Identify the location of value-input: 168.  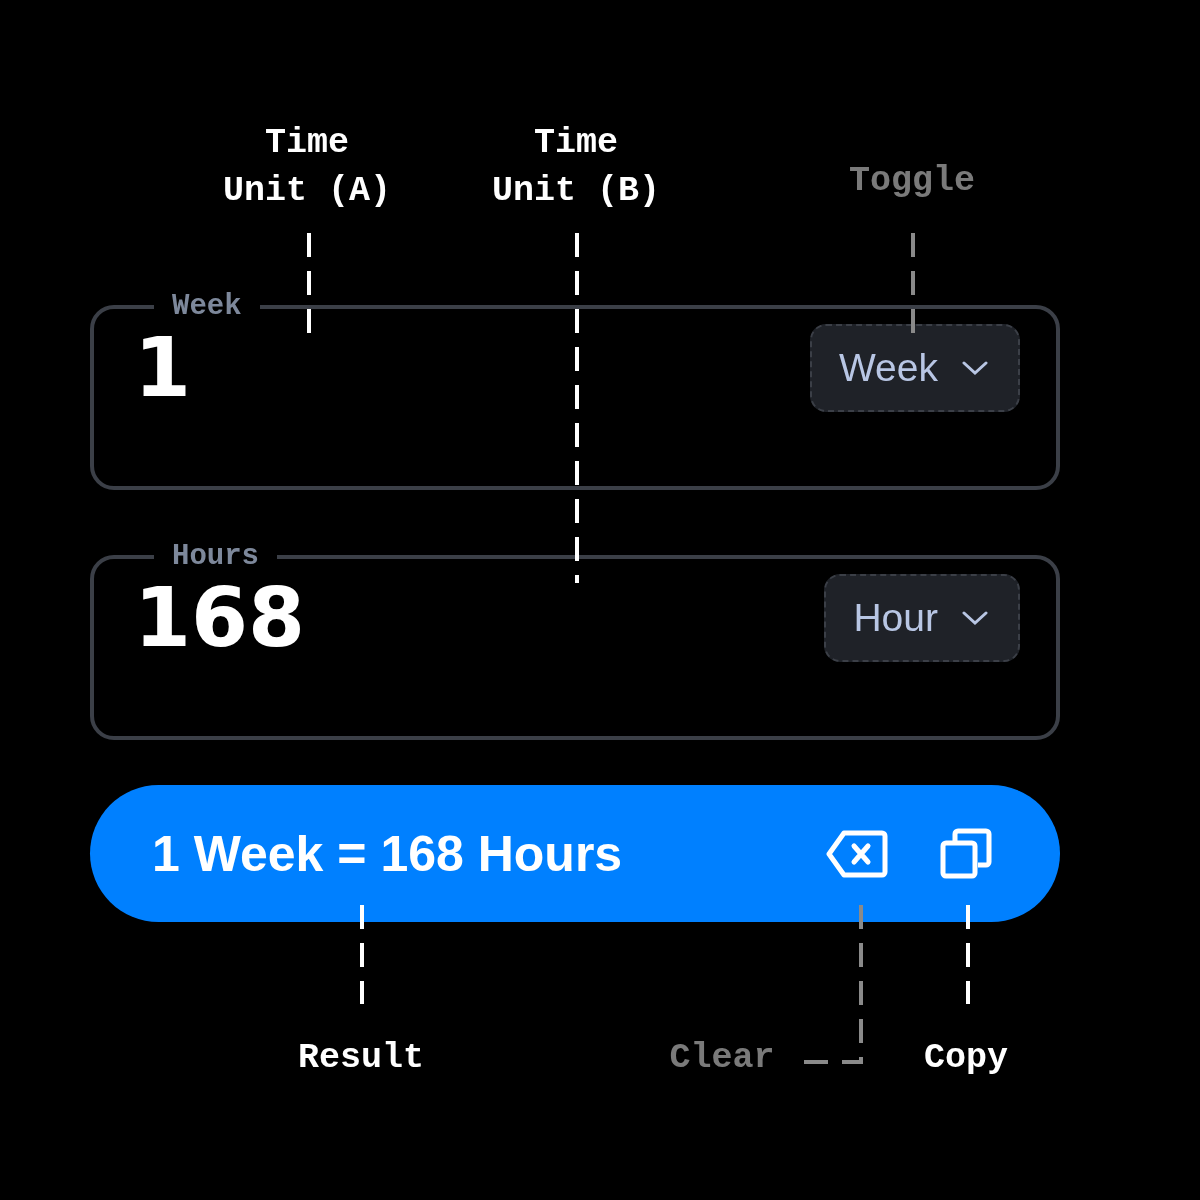
(220, 618).